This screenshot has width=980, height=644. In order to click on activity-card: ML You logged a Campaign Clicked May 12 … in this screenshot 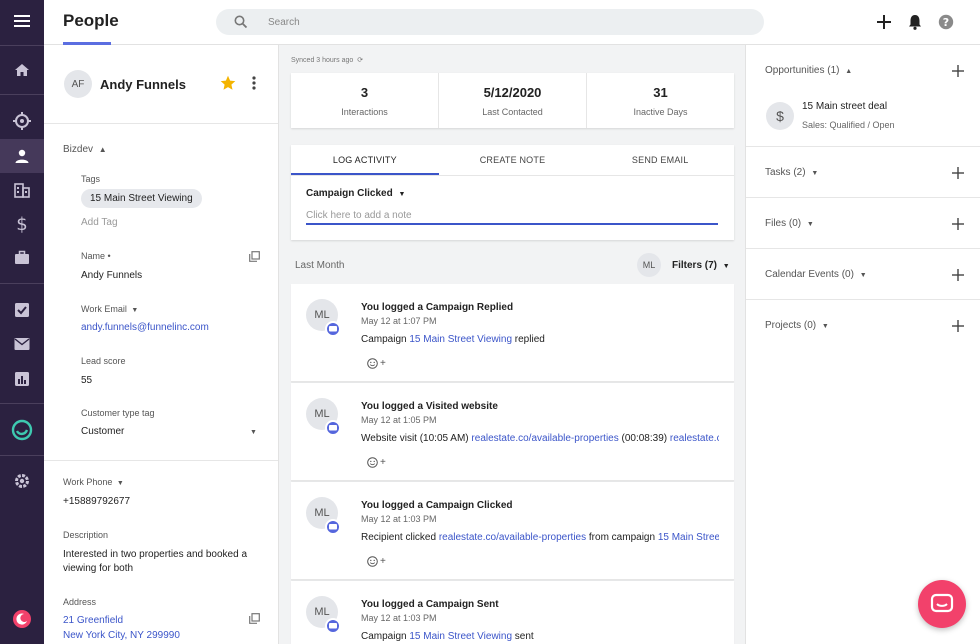, I will do `click(512, 531)`.